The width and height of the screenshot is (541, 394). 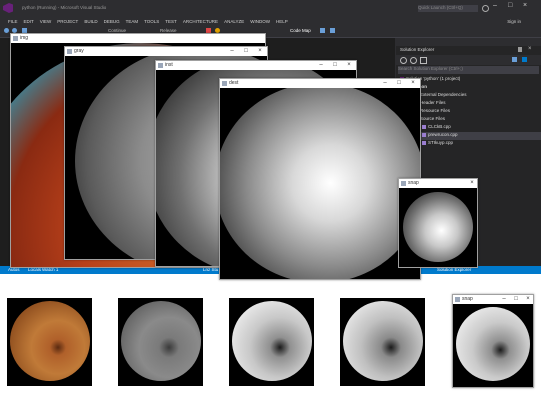 I want to click on tree-item-source-files: Source Files, so click(x=477, y=120).